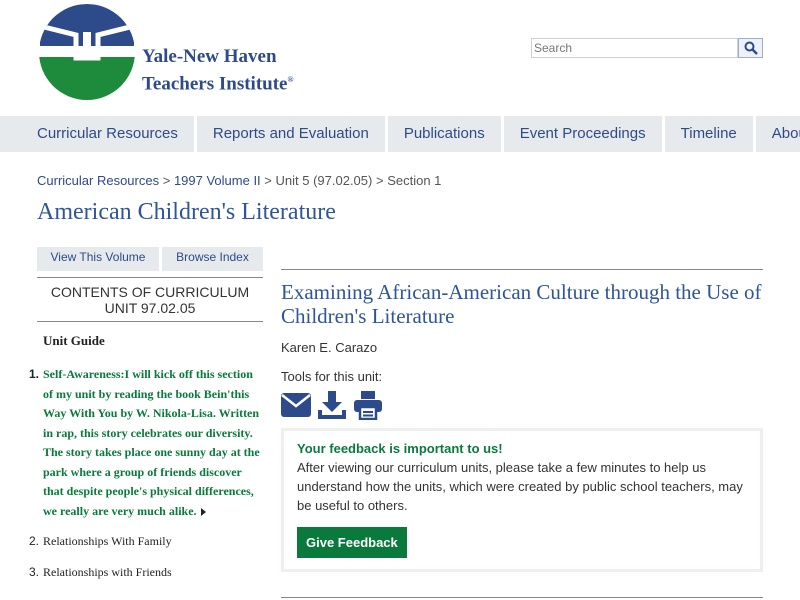  I want to click on guide-item-number: 1., so click(34, 374).